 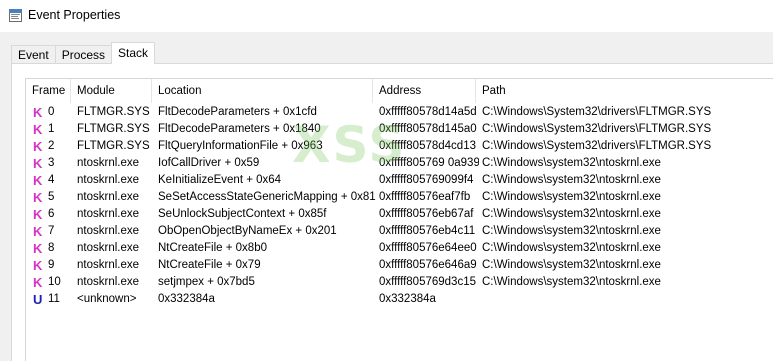 I want to click on address-cell: 0x332384a, so click(x=407, y=299).